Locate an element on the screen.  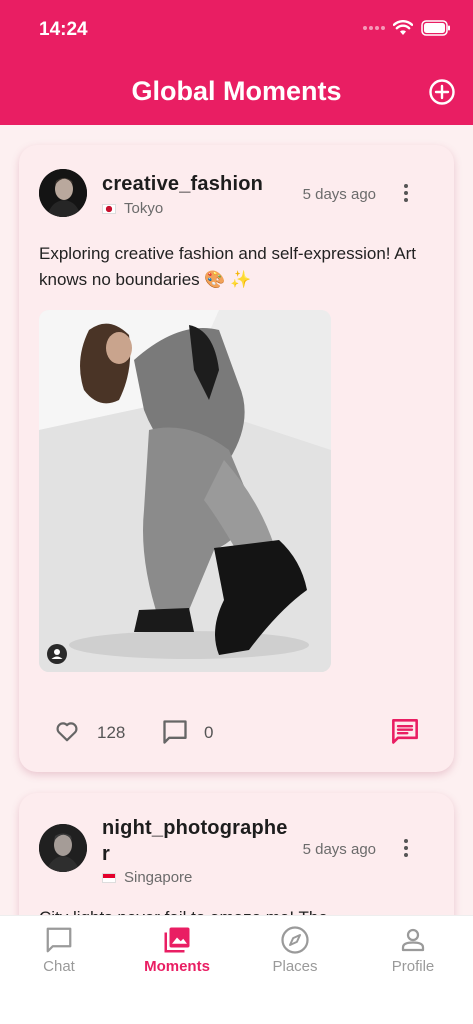
nav-item-places: Places is located at coordinates (295, 950).